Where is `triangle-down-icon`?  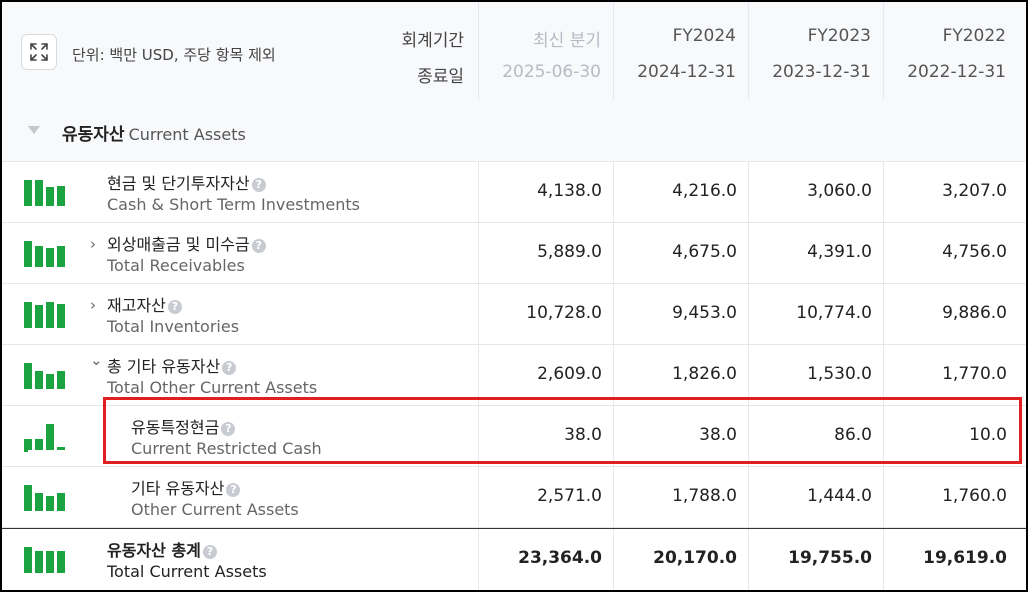
triangle-down-icon is located at coordinates (34, 130).